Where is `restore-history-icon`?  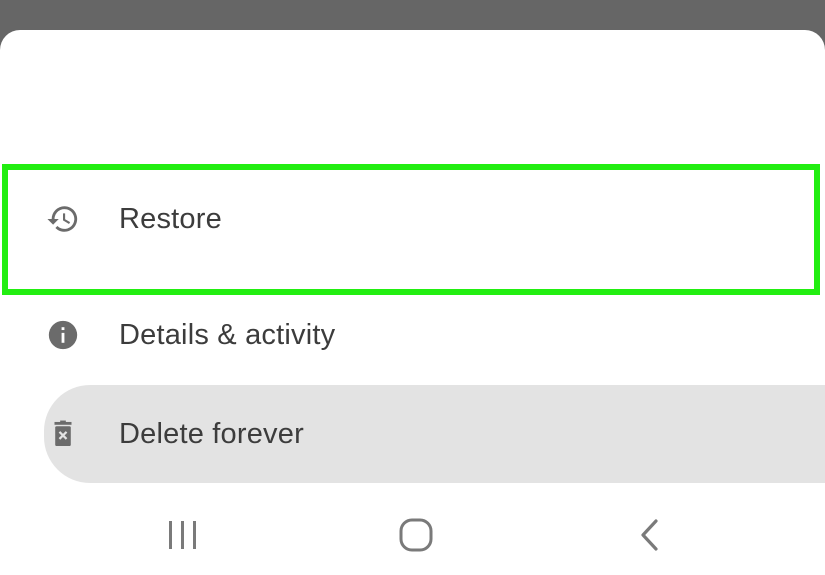 restore-history-icon is located at coordinates (63, 219).